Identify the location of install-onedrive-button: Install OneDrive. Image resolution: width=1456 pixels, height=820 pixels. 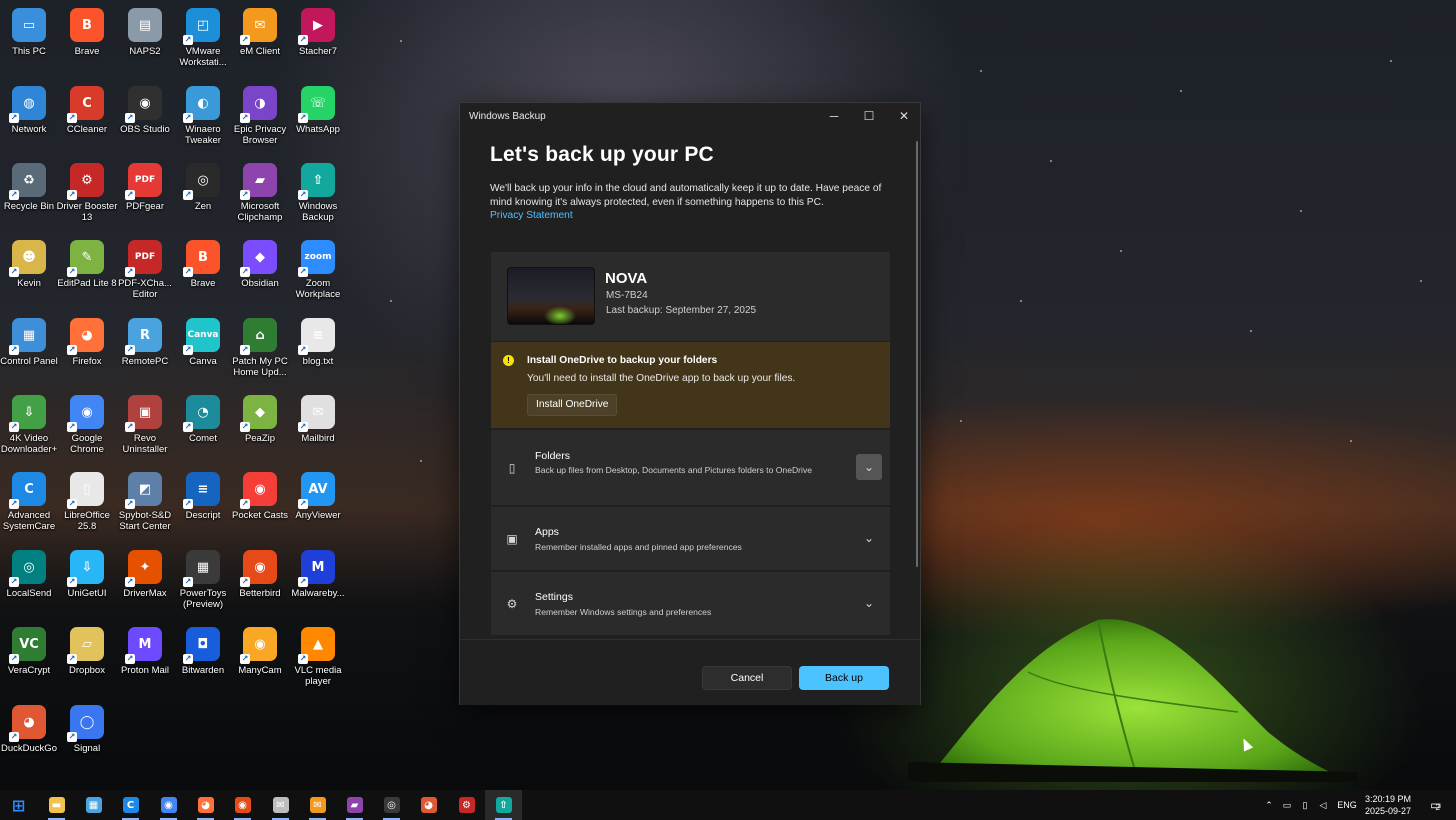
(572, 405).